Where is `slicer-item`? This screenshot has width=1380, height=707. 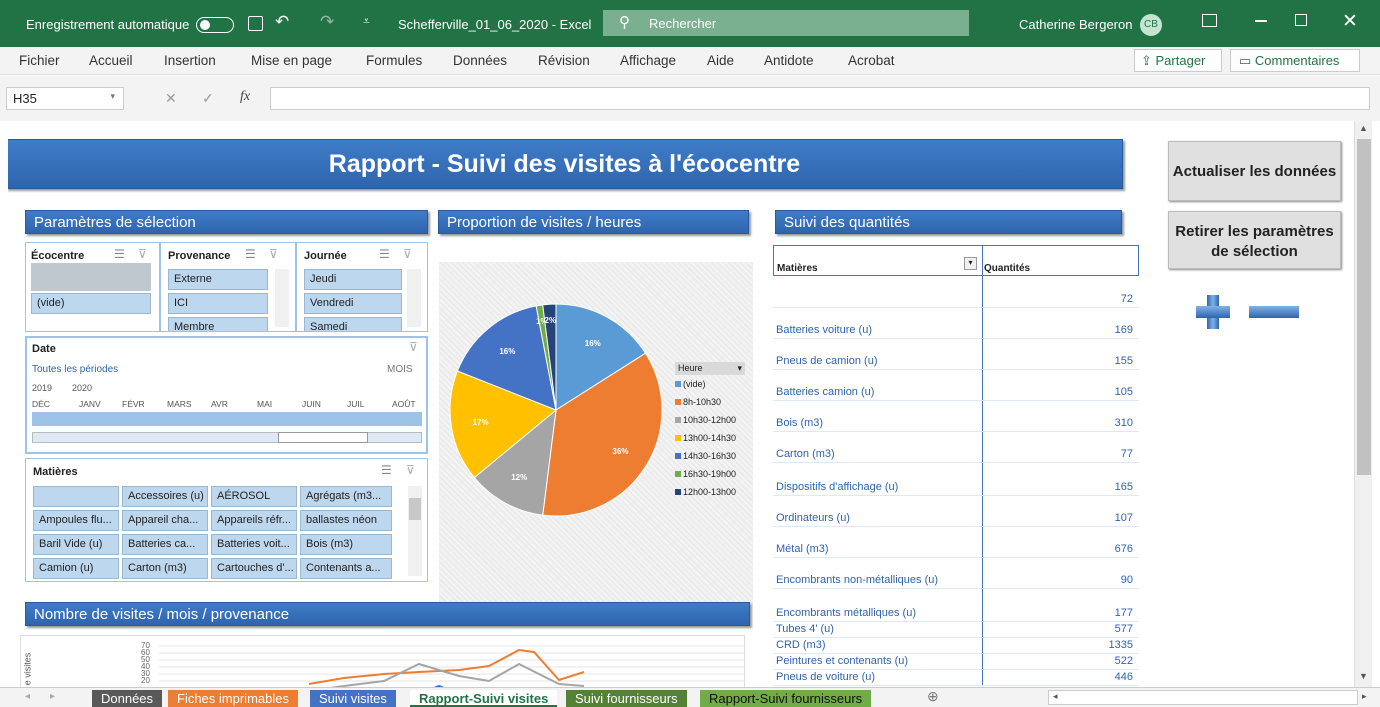 slicer-item is located at coordinates (76, 496).